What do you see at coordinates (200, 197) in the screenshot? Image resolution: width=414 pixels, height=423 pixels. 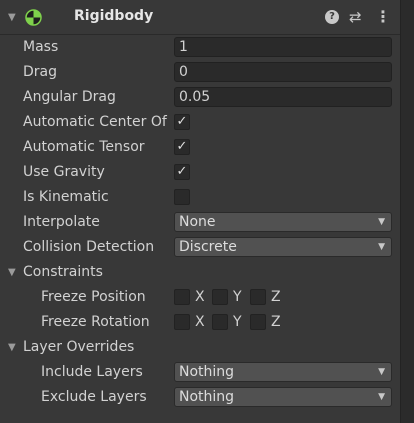 I see `is-kinematic-row: Is Kinematic` at bounding box center [200, 197].